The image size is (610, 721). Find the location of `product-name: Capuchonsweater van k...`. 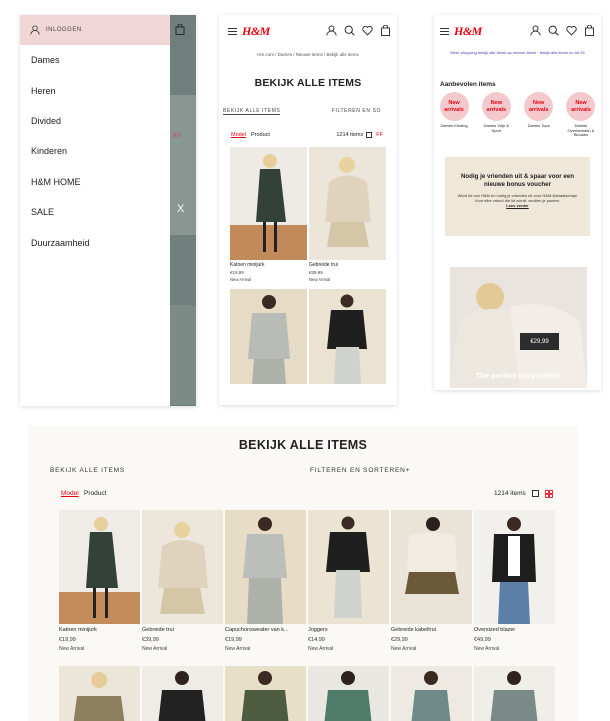

product-name: Capuchonsweater van k... is located at coordinates (265, 630).